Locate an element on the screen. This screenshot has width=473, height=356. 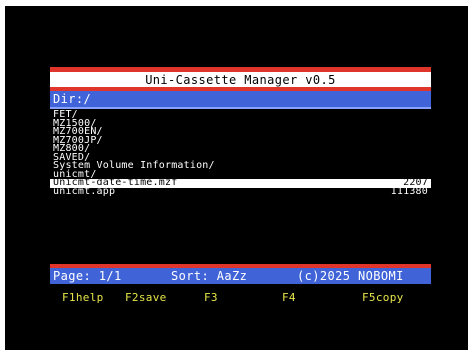
title-bar: Uni-Cassette Manager v0.5 is located at coordinates (240, 79).